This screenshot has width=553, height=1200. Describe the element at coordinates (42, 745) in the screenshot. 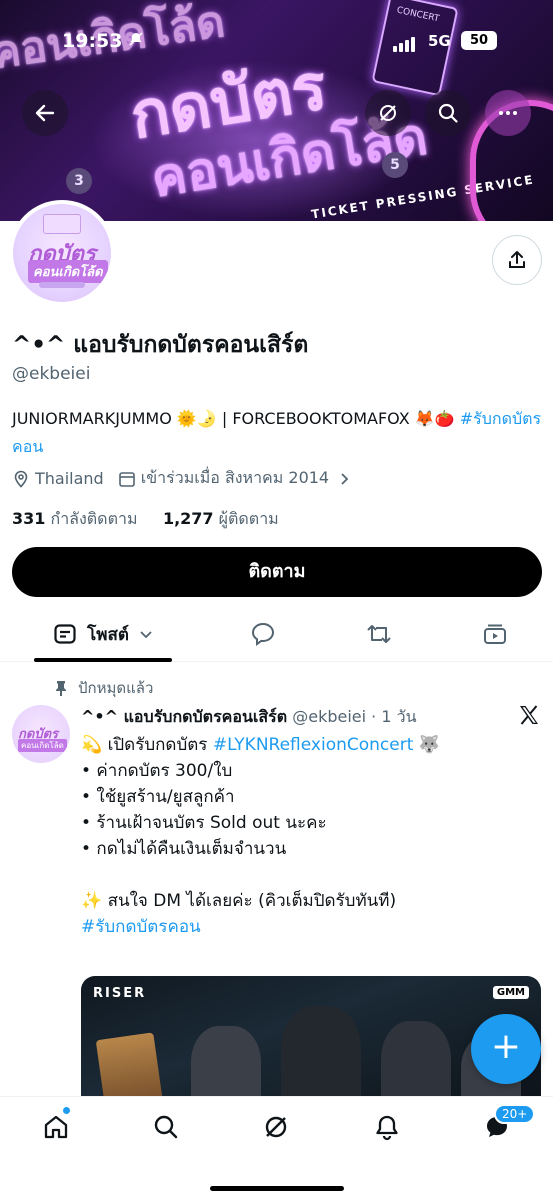

I see `post-avatar-subtext: คอนเกิดโล้ด` at that location.